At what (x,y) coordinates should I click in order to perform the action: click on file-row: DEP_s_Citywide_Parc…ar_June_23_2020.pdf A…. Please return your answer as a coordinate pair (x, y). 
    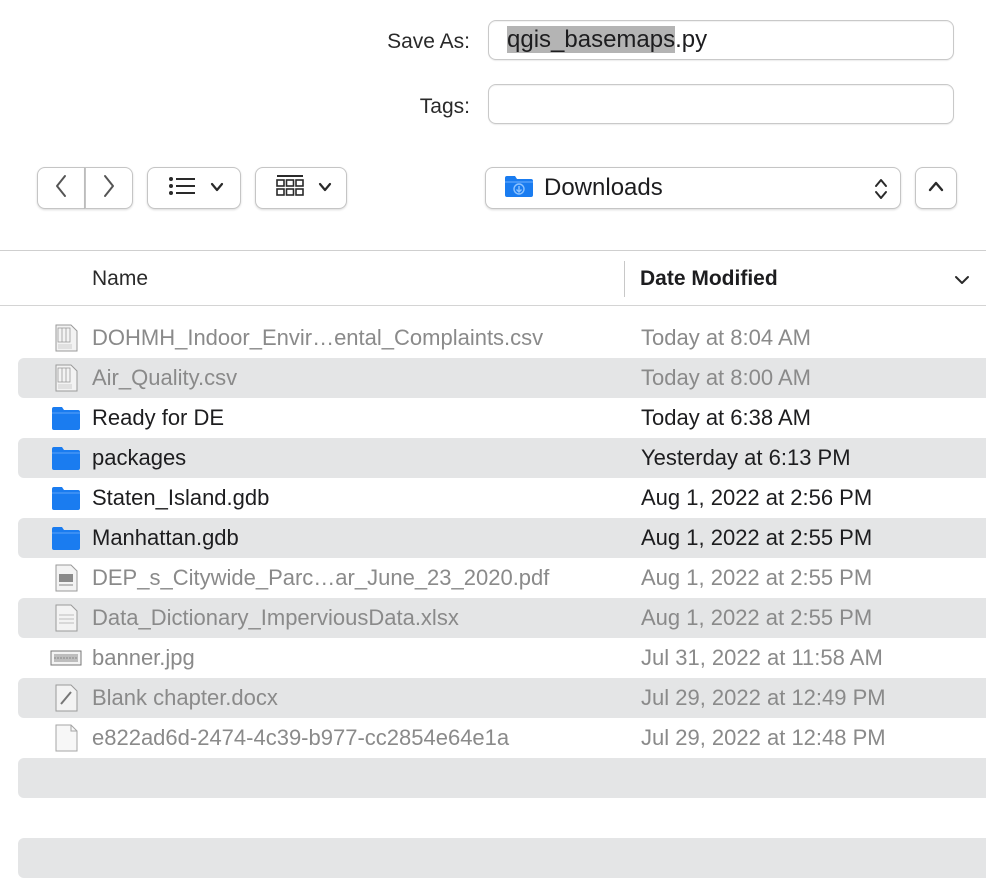
    Looking at the image, I should click on (493, 578).